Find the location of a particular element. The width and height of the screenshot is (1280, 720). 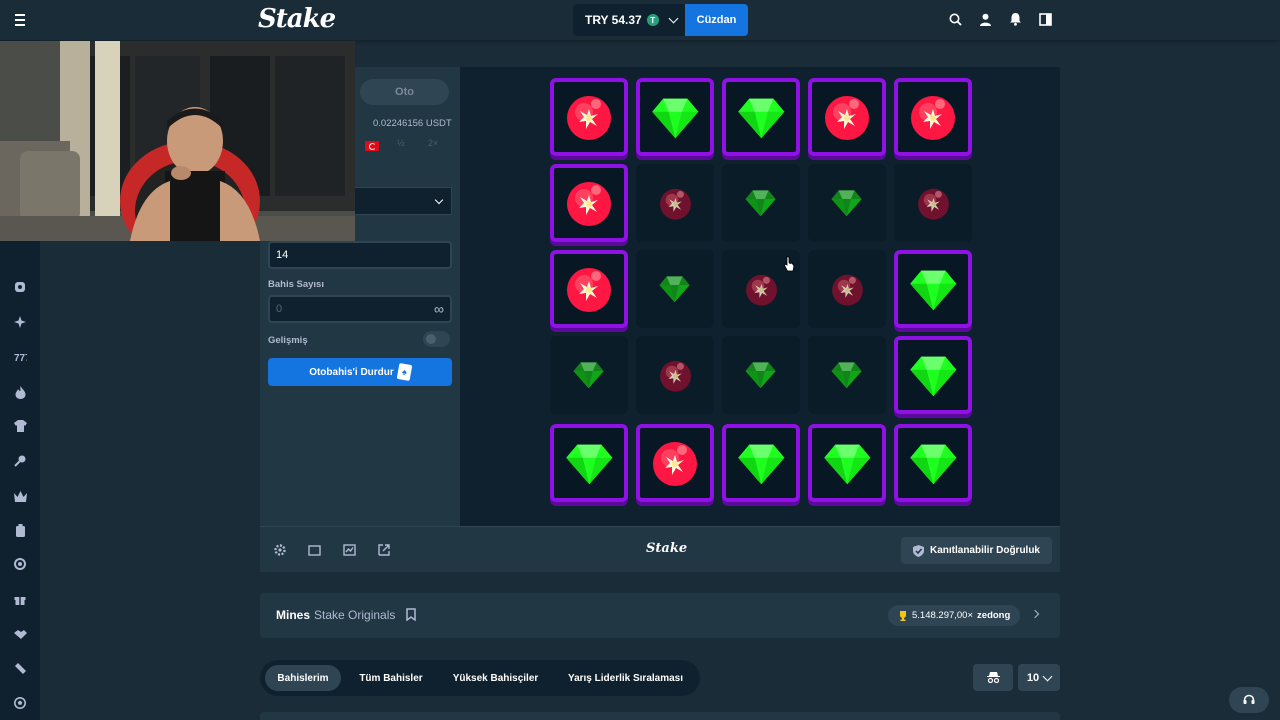

fire-icon is located at coordinates (20, 392).